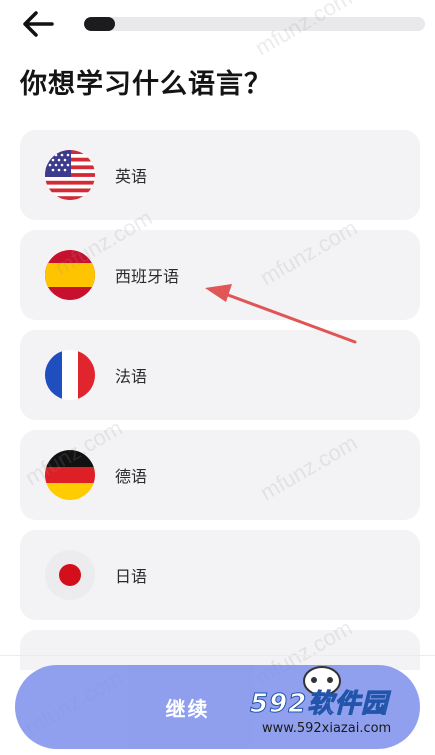 The height and width of the screenshot is (755, 435). I want to click on language-label: 日语, so click(131, 576).